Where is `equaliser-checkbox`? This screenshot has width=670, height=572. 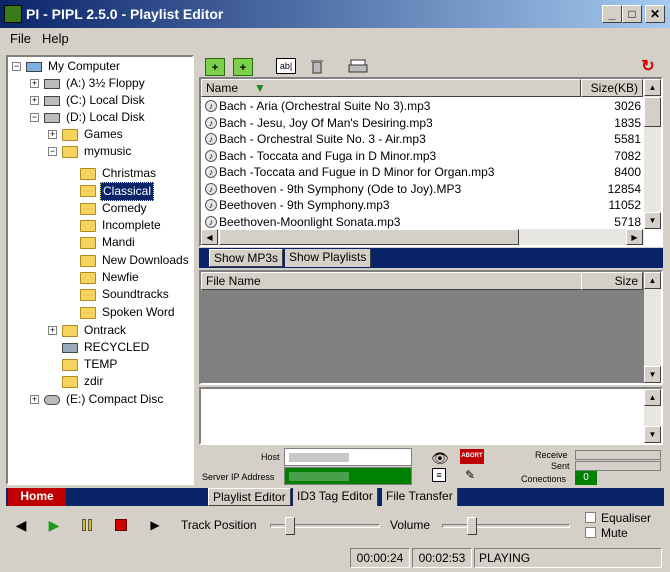
equaliser-checkbox is located at coordinates (590, 517).